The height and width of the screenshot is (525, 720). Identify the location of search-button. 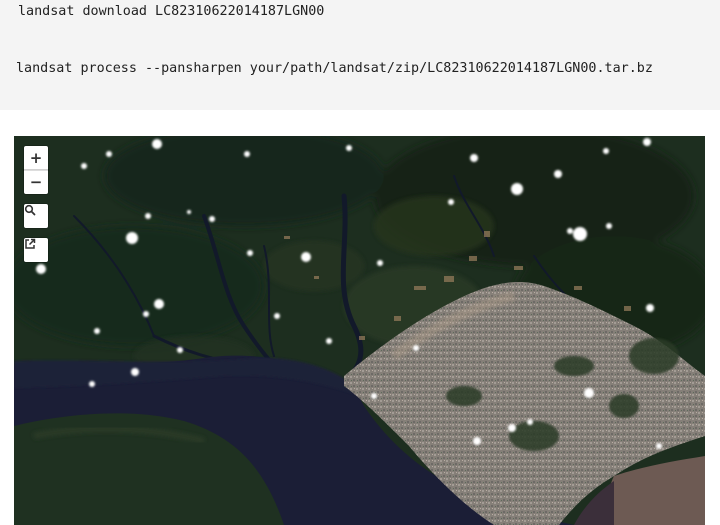
(36, 216).